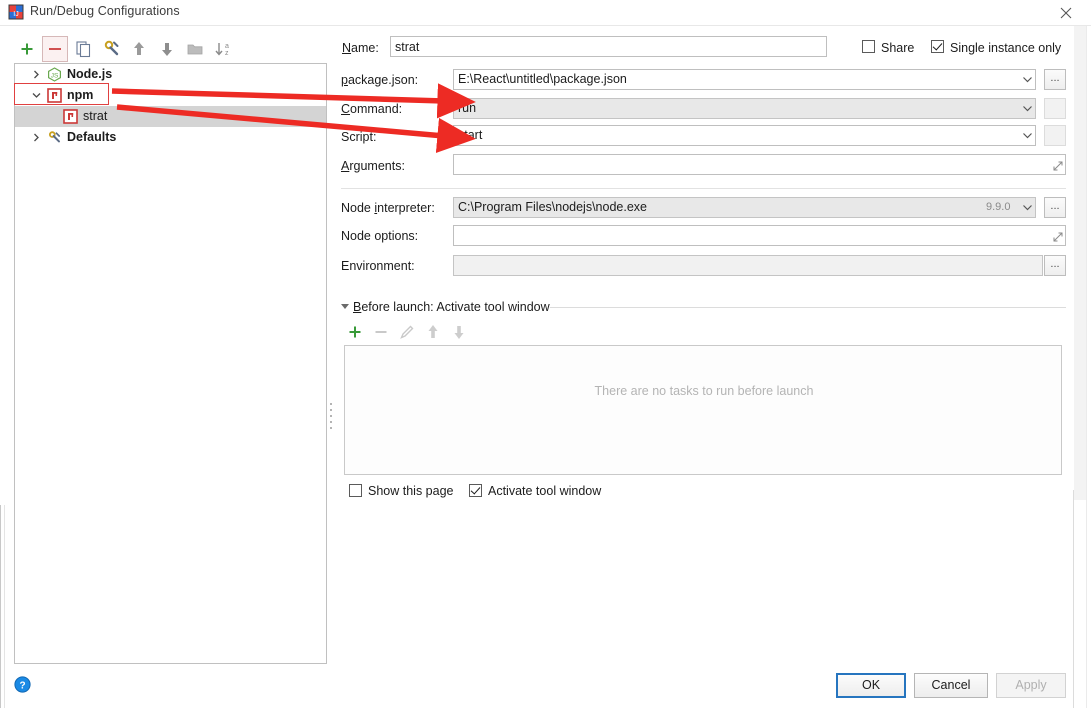 The width and height of the screenshot is (1091, 708). What do you see at coordinates (1058, 236) in the screenshot?
I see `expand-node-options-icon` at bounding box center [1058, 236].